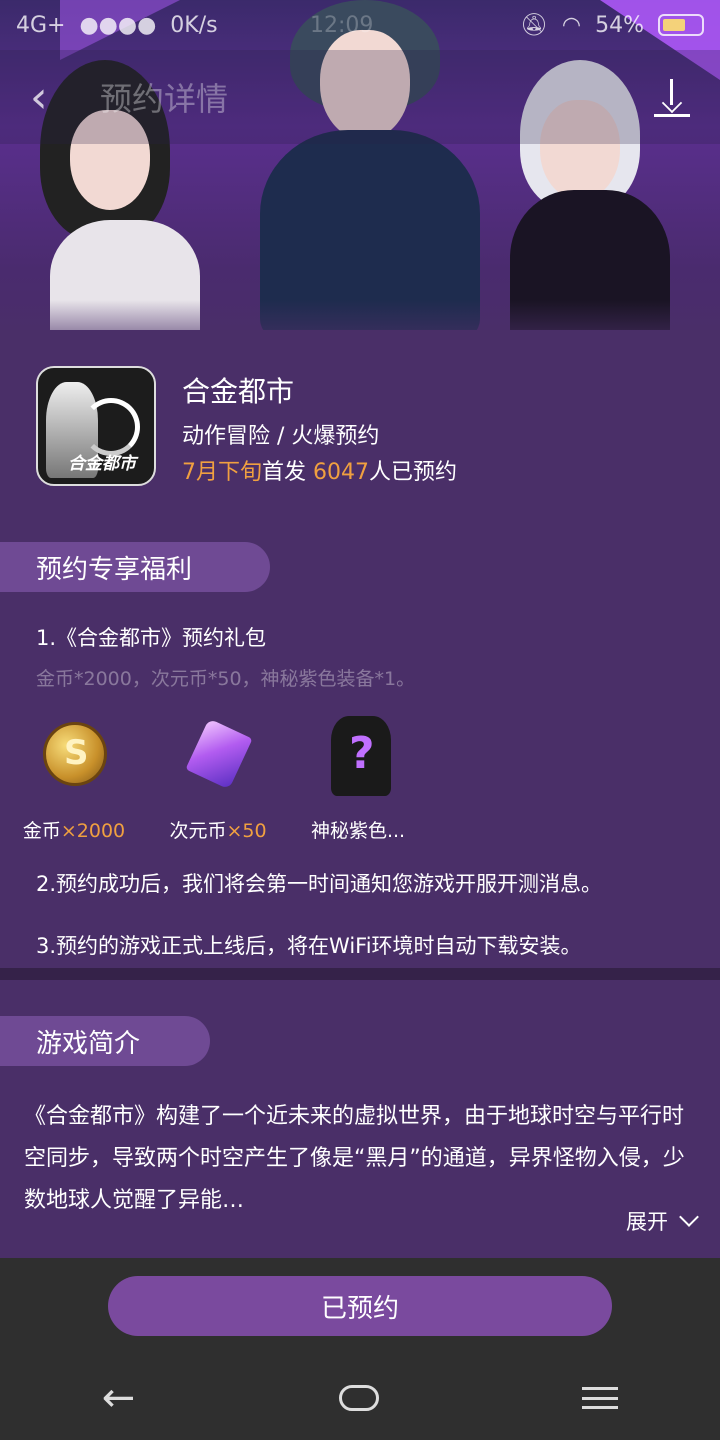  What do you see at coordinates (226, 679) in the screenshot?
I see `gift-pack-description: 金币*2000，次元币*50，神秘紫色装备*1。` at bounding box center [226, 679].